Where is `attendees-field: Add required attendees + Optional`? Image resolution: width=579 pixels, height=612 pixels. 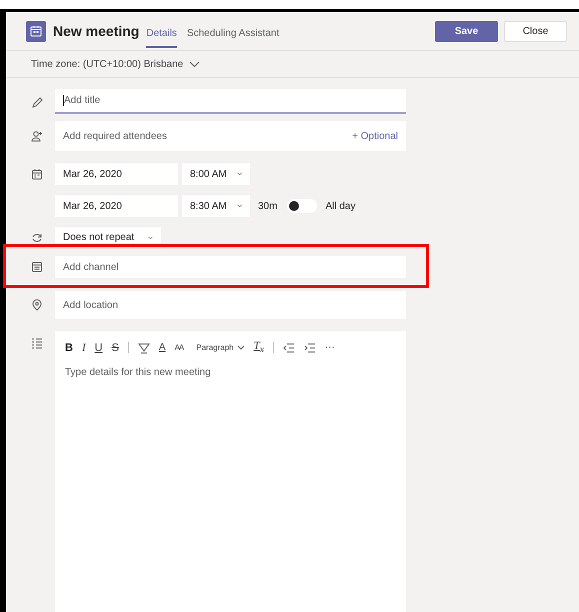 attendees-field: Add required attendees + Optional is located at coordinates (230, 136).